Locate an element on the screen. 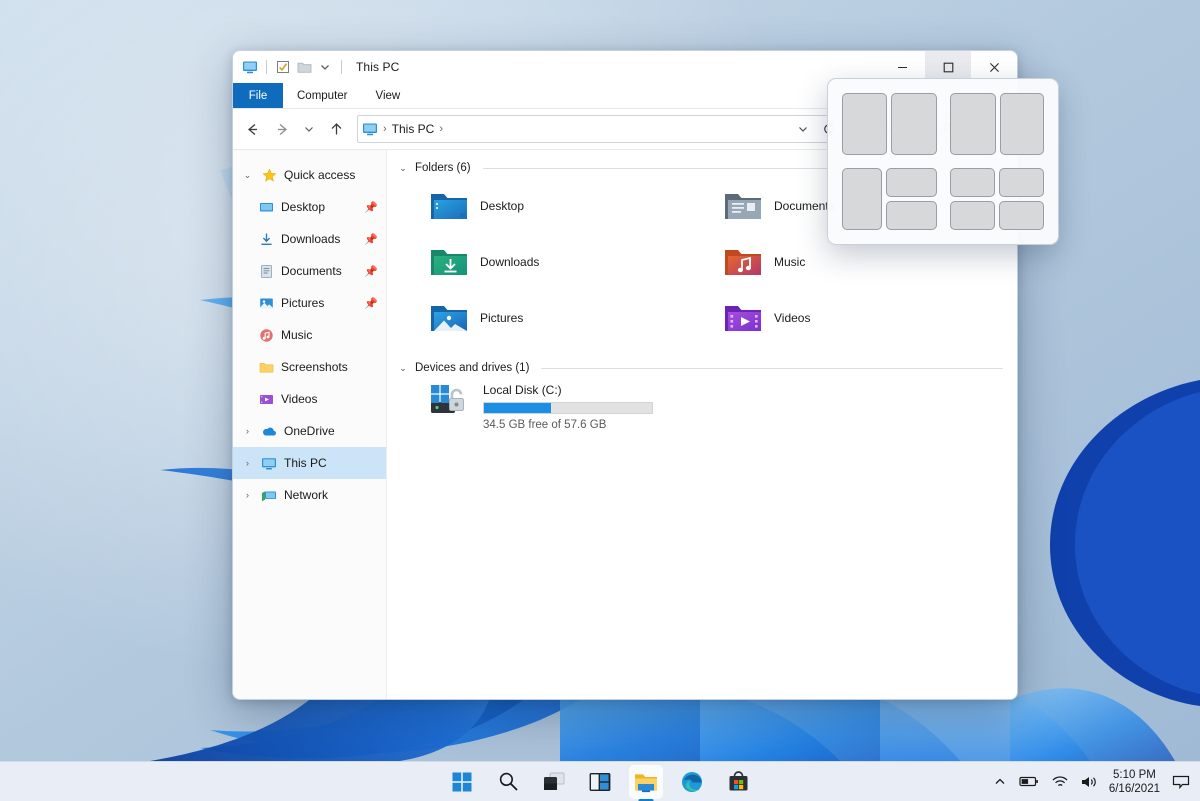  snap-two-equal-columns is located at coordinates (889, 124).